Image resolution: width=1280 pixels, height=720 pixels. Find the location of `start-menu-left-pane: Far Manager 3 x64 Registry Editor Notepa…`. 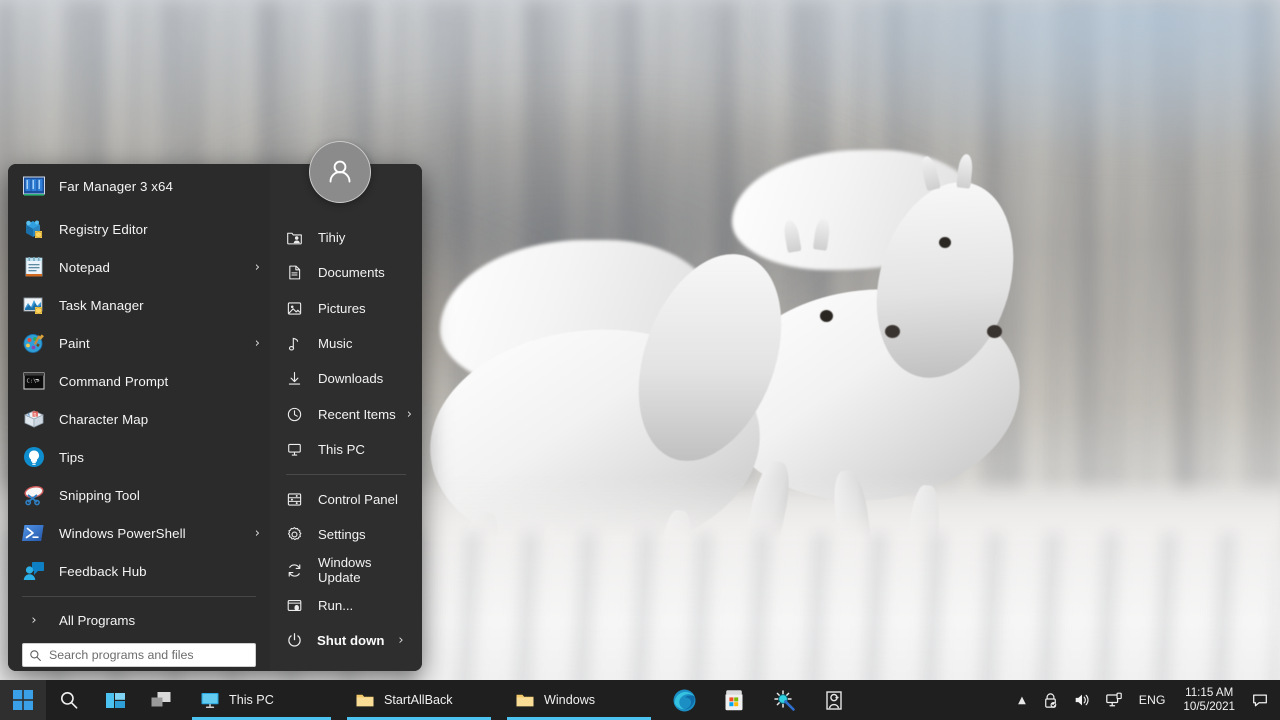

start-menu-left-pane: Far Manager 3 x64 Registry Editor Notepa… is located at coordinates (139, 417).